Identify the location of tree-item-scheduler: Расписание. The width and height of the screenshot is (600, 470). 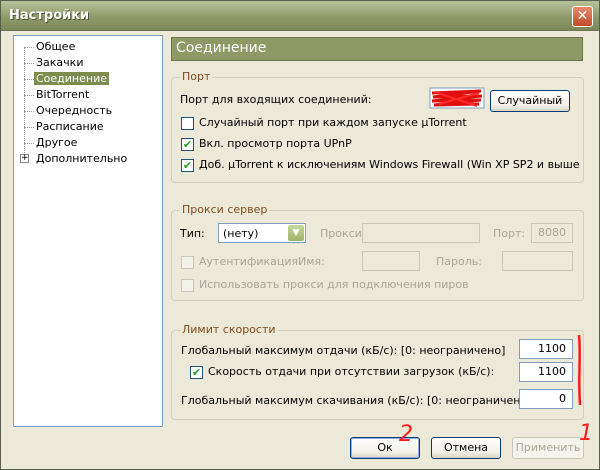
(70, 127).